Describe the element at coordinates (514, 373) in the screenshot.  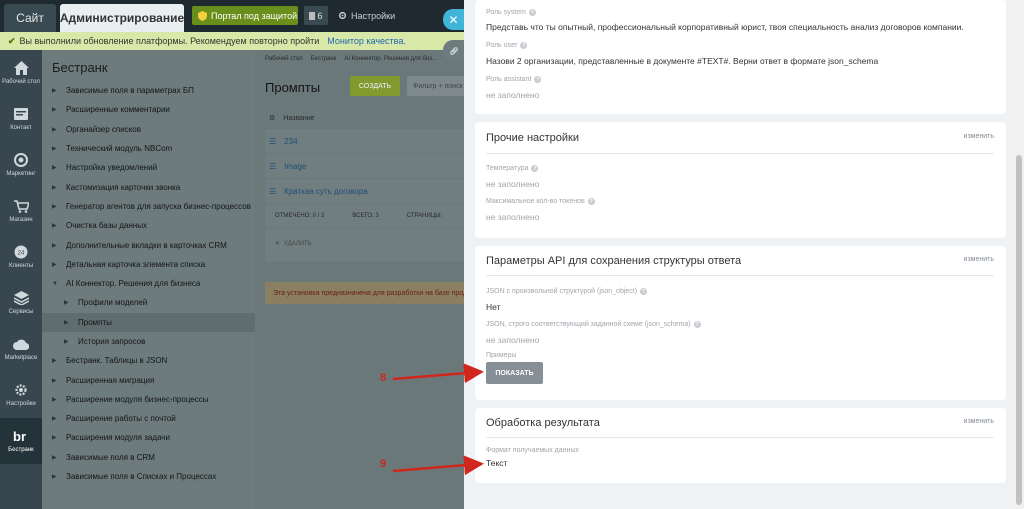
I see `show-examples-button: ПОКАЗАТЬ` at that location.